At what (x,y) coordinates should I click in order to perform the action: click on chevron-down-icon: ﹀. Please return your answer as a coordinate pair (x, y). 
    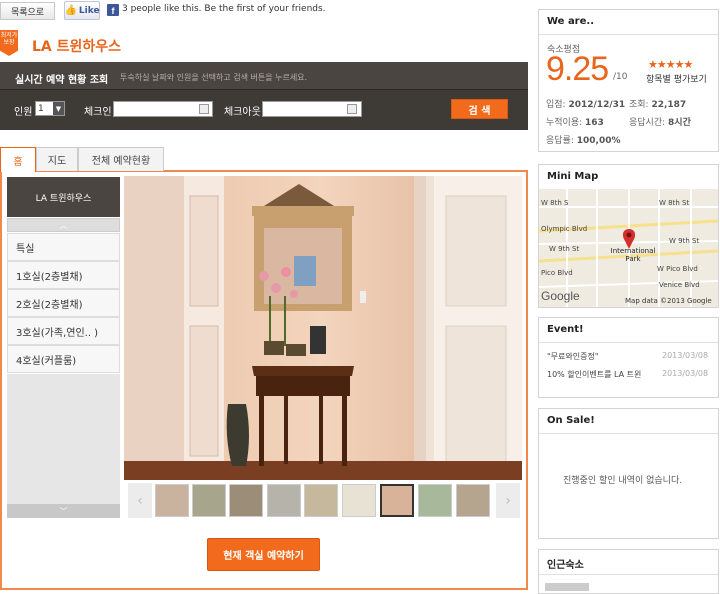
    Looking at the image, I should click on (63, 511).